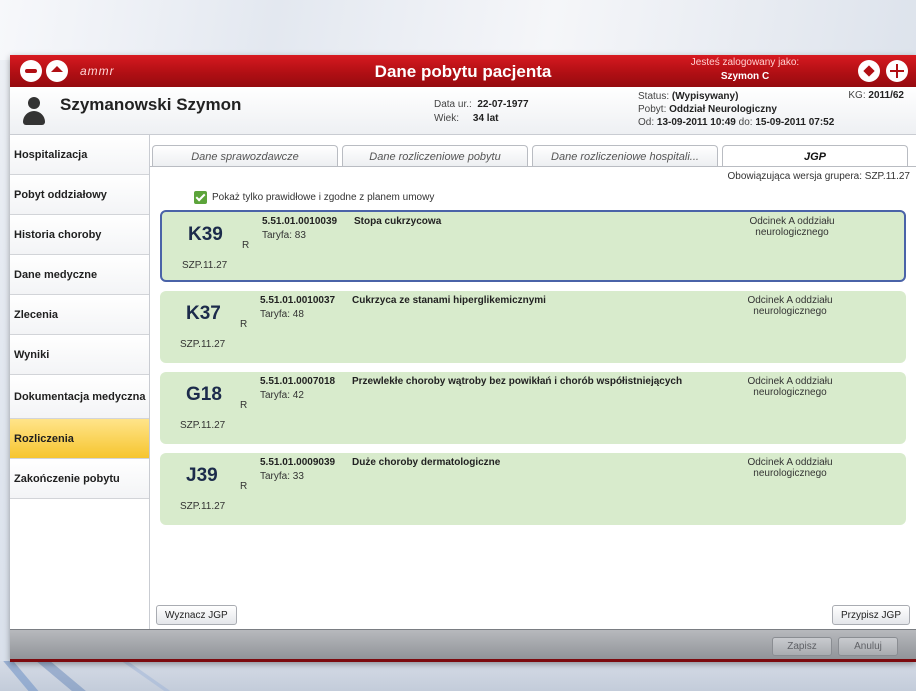 Image resolution: width=916 pixels, height=691 pixels. What do you see at coordinates (79, 355) in the screenshot?
I see `sidebar-item-wyniki: Wyniki` at bounding box center [79, 355].